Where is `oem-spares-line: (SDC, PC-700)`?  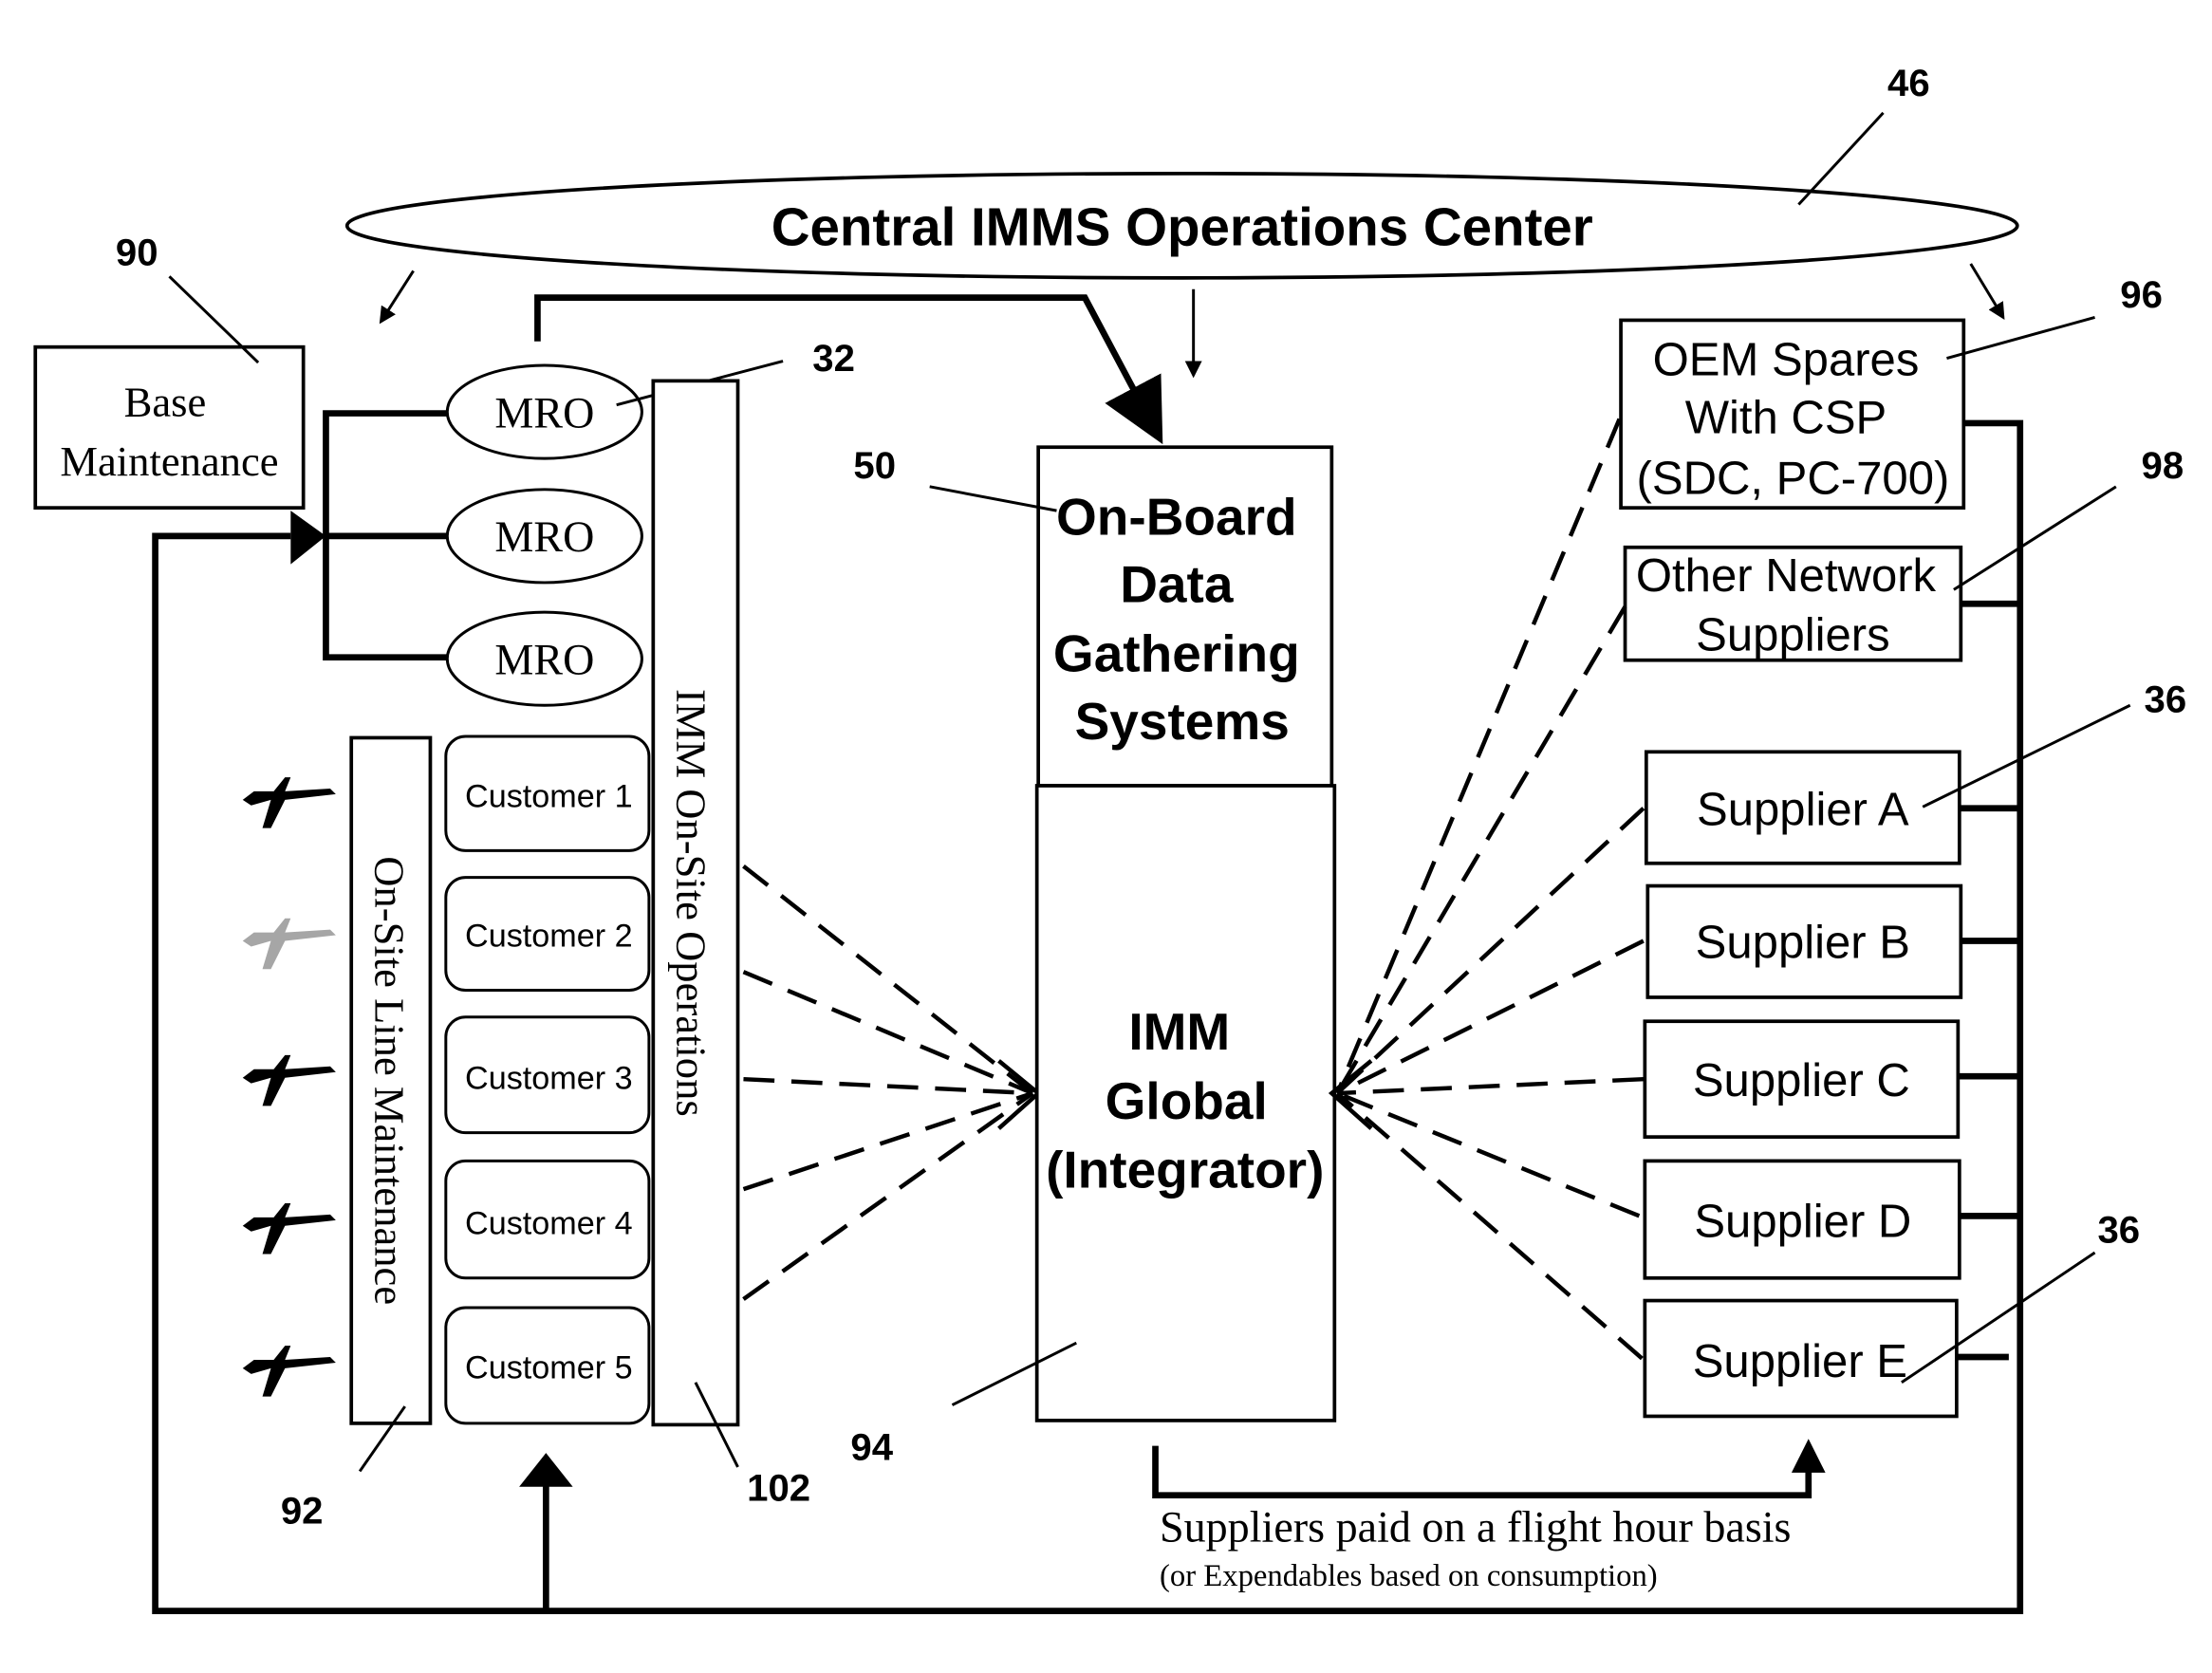 oem-spares-line: (SDC, PC-700) is located at coordinates (1793, 478).